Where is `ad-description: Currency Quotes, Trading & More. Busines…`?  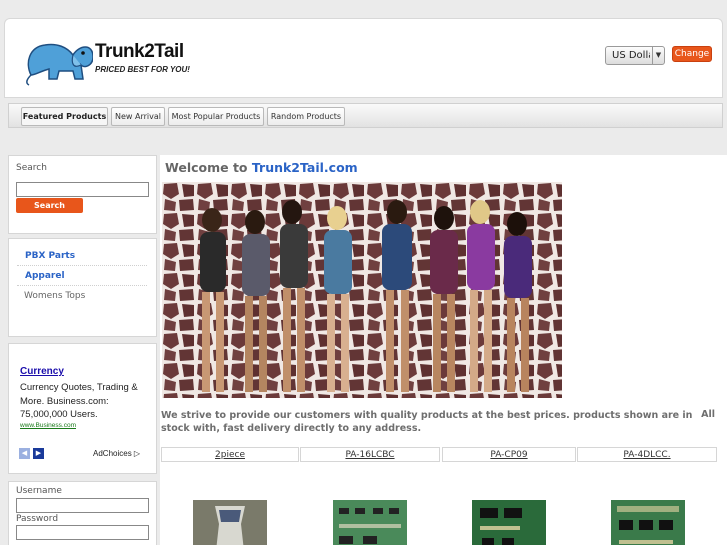 ad-description: Currency Quotes, Trading & More. Busines… is located at coordinates (79, 401).